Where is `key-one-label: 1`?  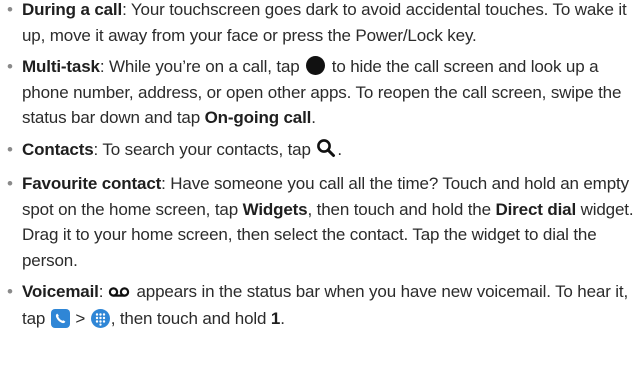
key-one-label: 1 is located at coordinates (275, 318).